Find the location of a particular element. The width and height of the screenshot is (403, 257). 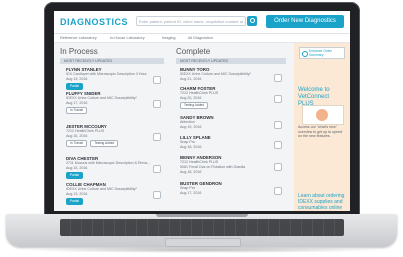

order-new-diagnostics-button: Order New Diagnostics is located at coordinates (305, 21).